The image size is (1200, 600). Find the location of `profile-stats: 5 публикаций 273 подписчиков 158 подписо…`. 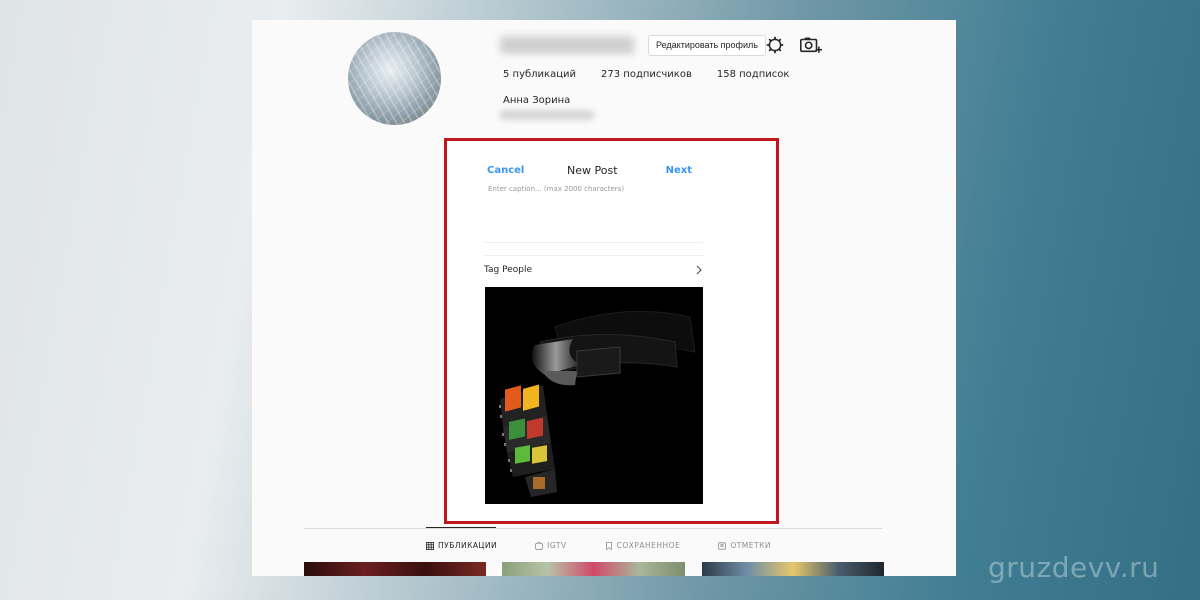

profile-stats: 5 публикаций 273 подписчиков 158 подписо… is located at coordinates (658, 74).